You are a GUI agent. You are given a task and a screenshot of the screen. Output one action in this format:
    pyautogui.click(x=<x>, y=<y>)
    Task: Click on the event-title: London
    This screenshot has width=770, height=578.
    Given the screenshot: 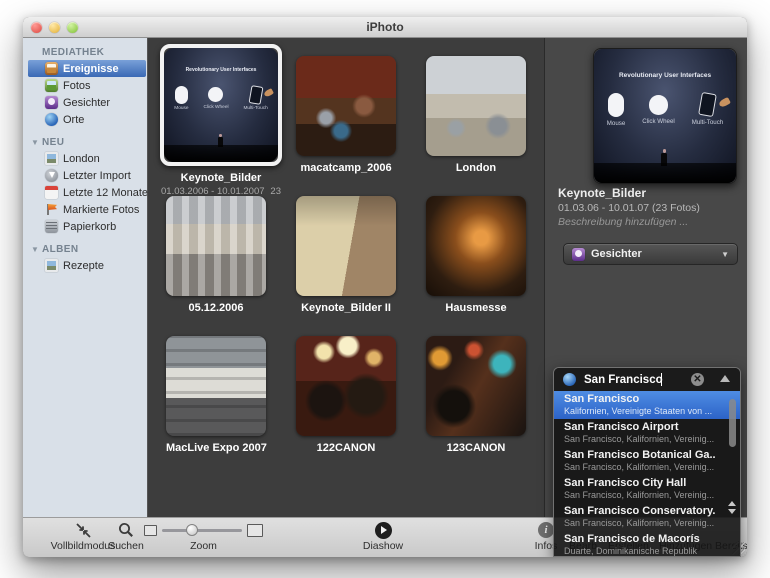 What is the action you would take?
    pyautogui.click(x=476, y=168)
    